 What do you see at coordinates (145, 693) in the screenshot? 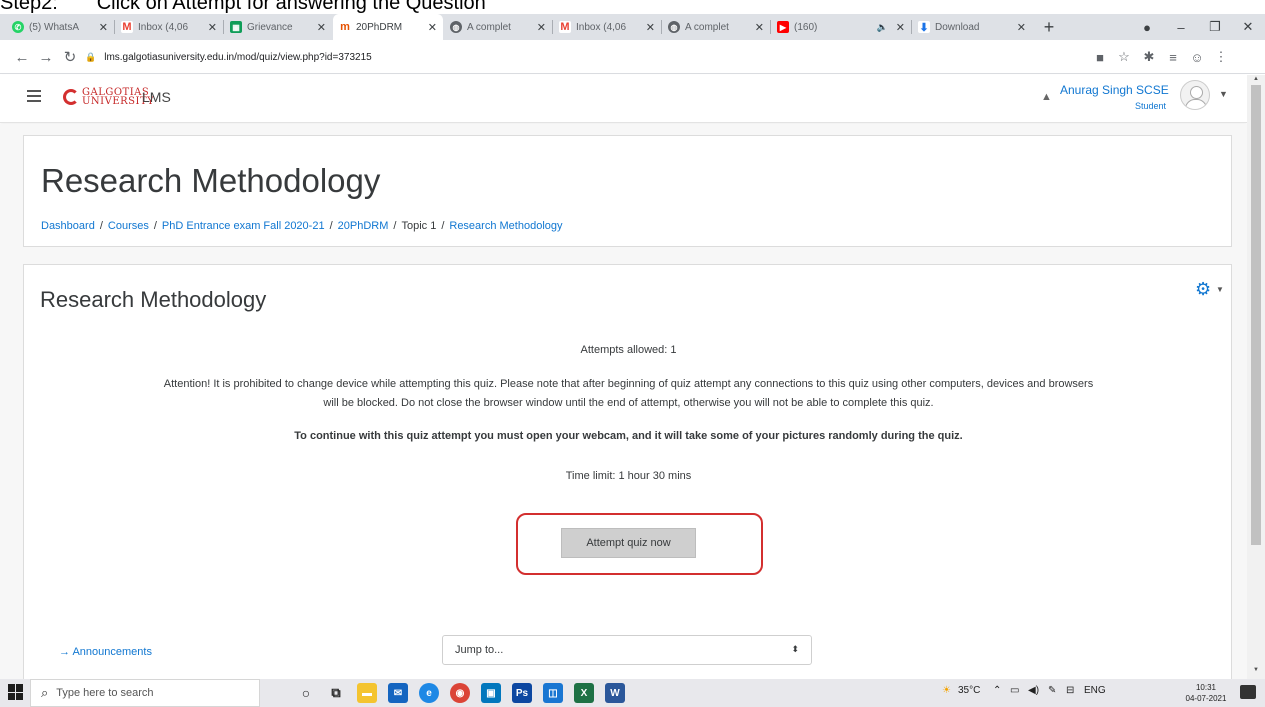
I see `taskbar-search: ⌕ Type here to search` at bounding box center [145, 693].